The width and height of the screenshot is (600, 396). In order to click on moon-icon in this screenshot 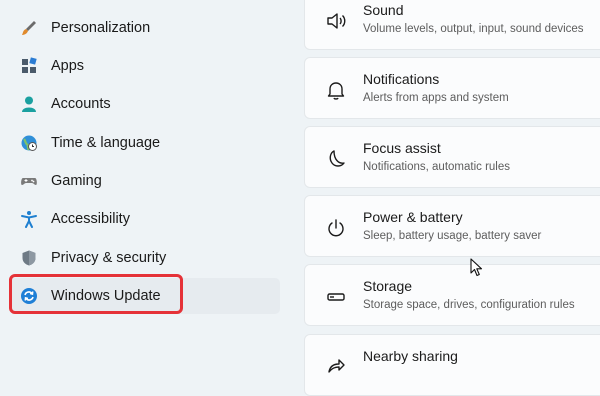, I will do `click(336, 159)`.